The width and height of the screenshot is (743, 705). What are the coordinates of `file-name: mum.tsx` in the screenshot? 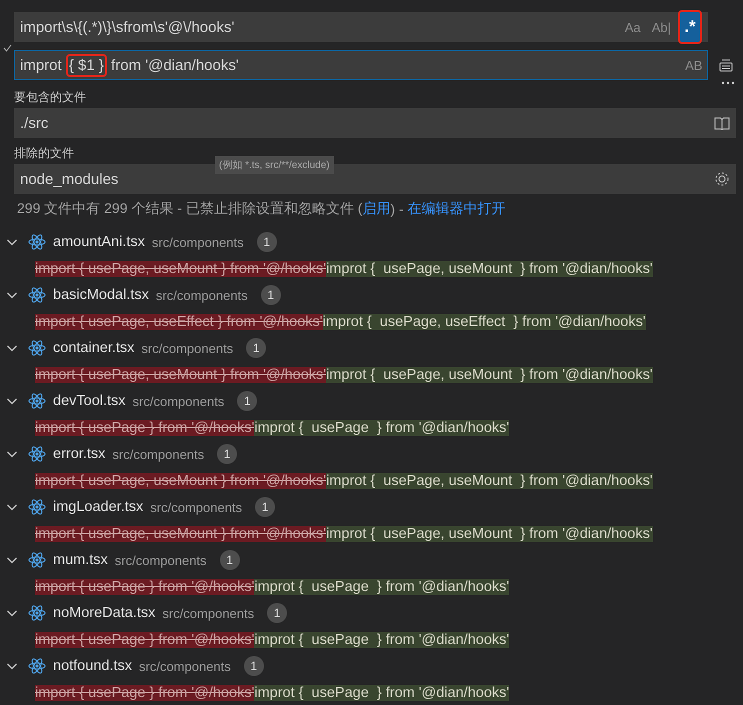 It's located at (80, 560).